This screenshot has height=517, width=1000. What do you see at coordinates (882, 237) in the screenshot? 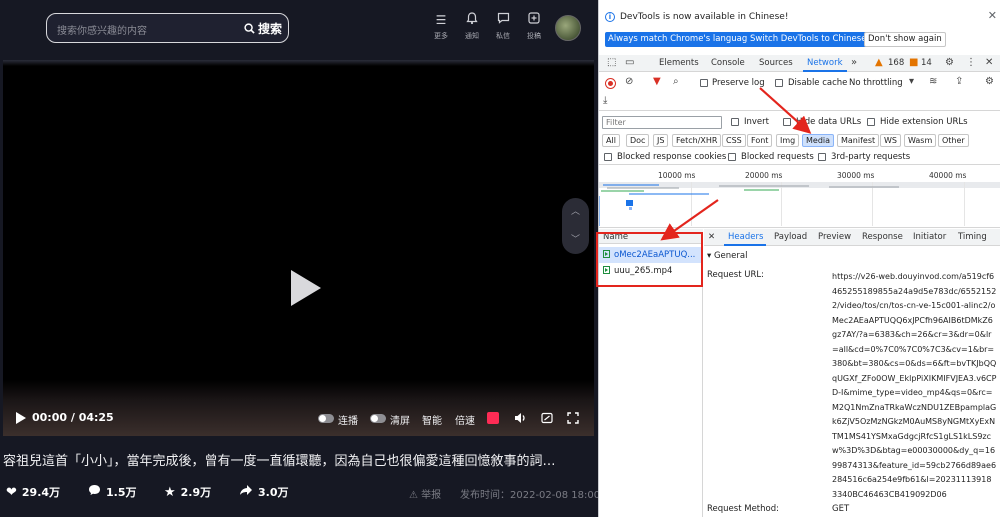
I see `tab-response: Response` at bounding box center [882, 237].